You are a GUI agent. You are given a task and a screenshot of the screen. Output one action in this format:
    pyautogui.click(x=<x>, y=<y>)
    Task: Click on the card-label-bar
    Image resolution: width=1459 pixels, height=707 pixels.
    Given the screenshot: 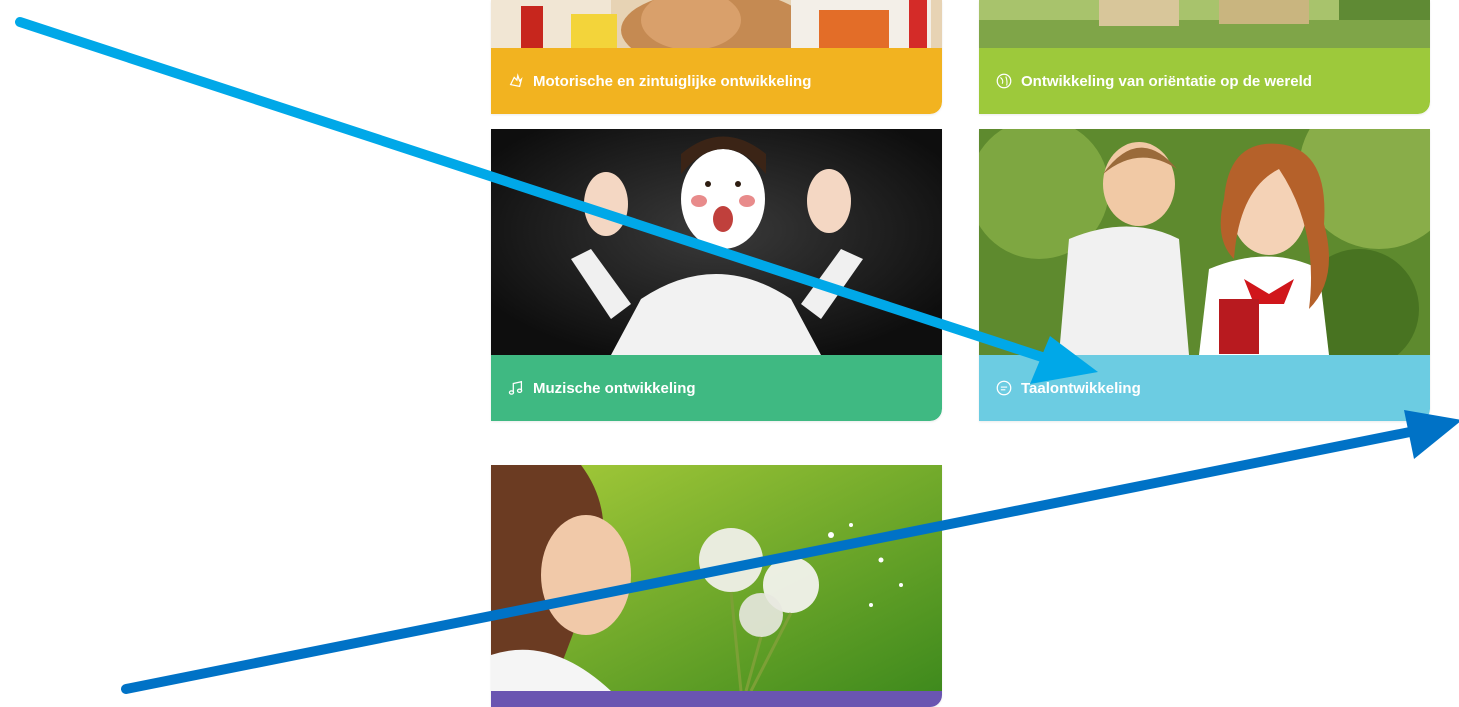 What is the action you would take?
    pyautogui.click(x=716, y=699)
    